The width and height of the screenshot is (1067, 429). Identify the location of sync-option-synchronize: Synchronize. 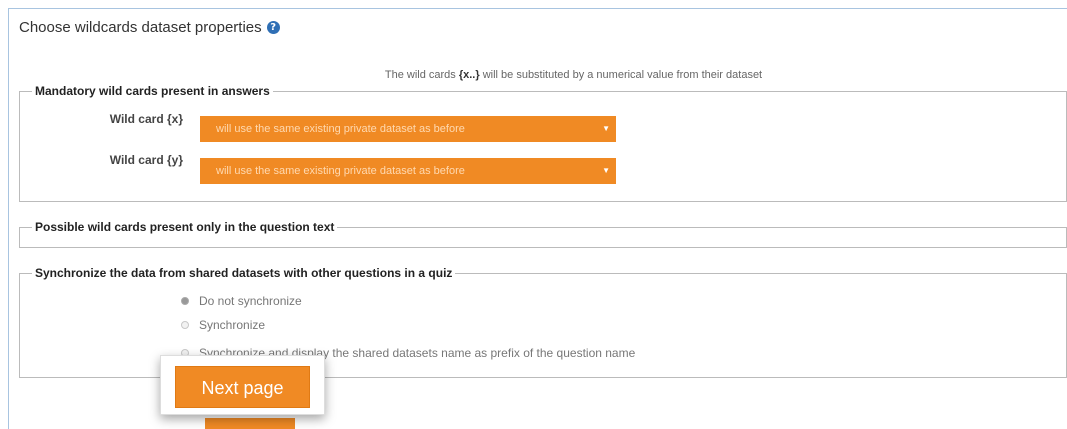
(223, 325).